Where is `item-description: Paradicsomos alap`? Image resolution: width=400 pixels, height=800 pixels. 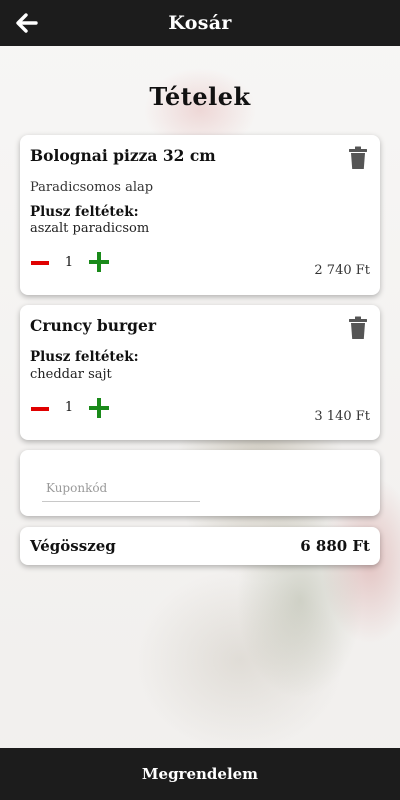
item-description: Paradicsomos alap is located at coordinates (92, 187).